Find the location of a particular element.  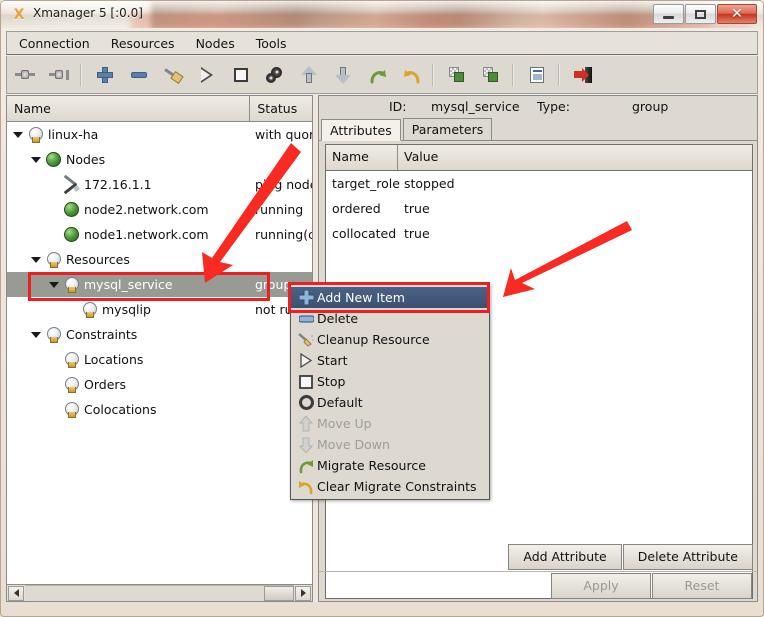

window-controls: ✕ is located at coordinates (704, 14).